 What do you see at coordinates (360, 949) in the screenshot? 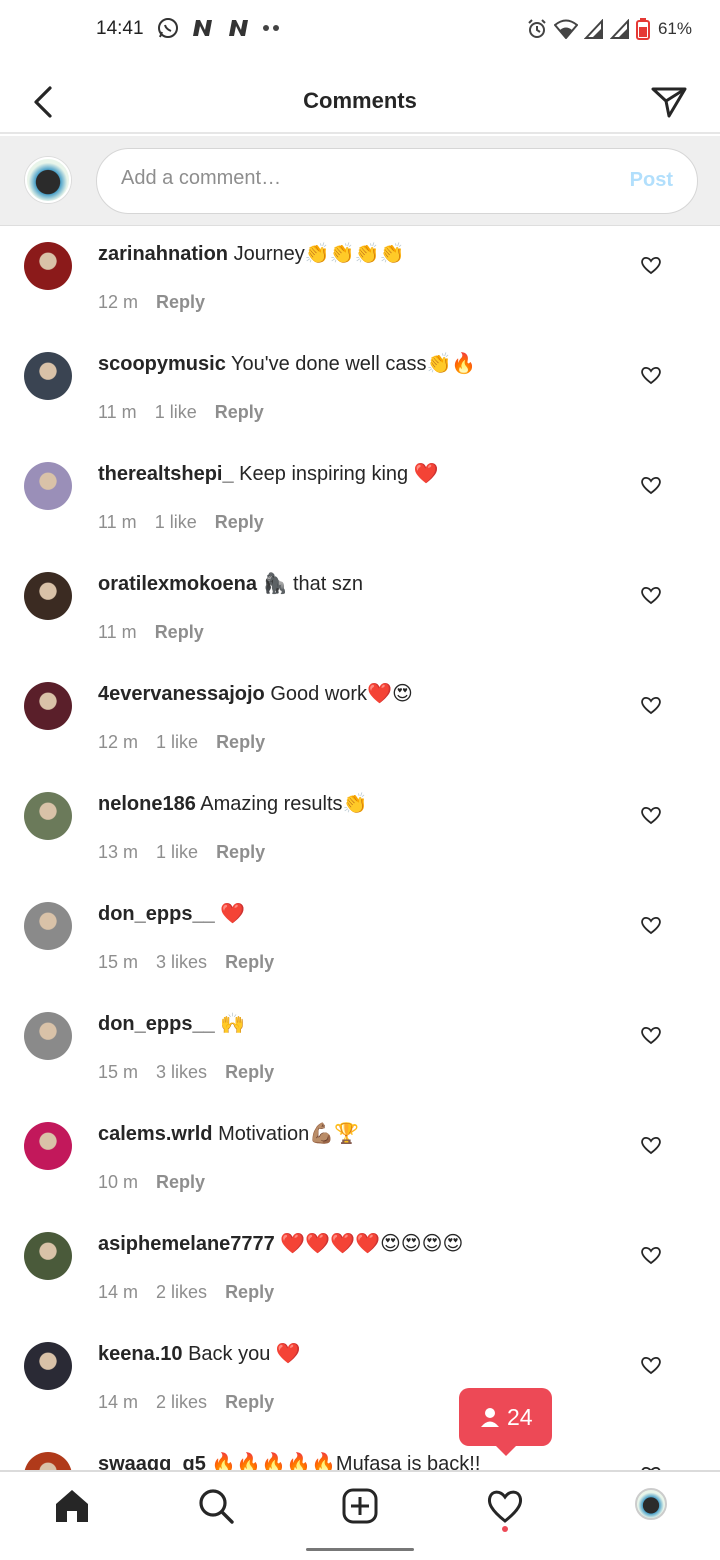
I see `comment-row: don_epps__ ❤️ 15 m 3 likes Reply` at bounding box center [360, 949].